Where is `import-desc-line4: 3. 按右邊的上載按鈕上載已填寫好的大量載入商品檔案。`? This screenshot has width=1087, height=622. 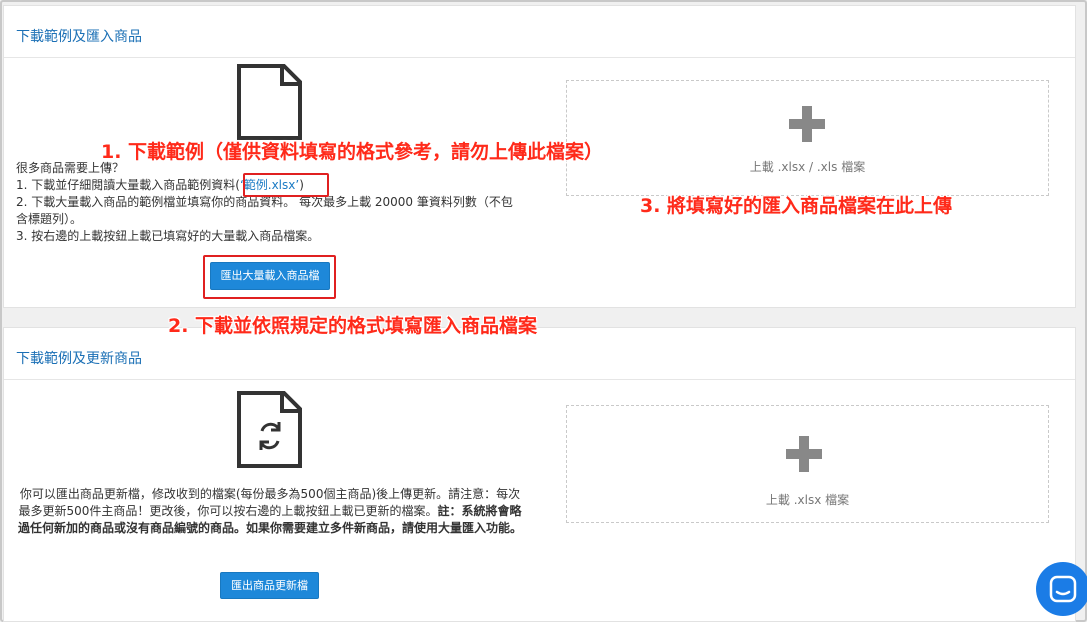 import-desc-line4: 3. 按右邊的上載按鈕上載已填寫好的大量載入商品檔案。 is located at coordinates (168, 236).